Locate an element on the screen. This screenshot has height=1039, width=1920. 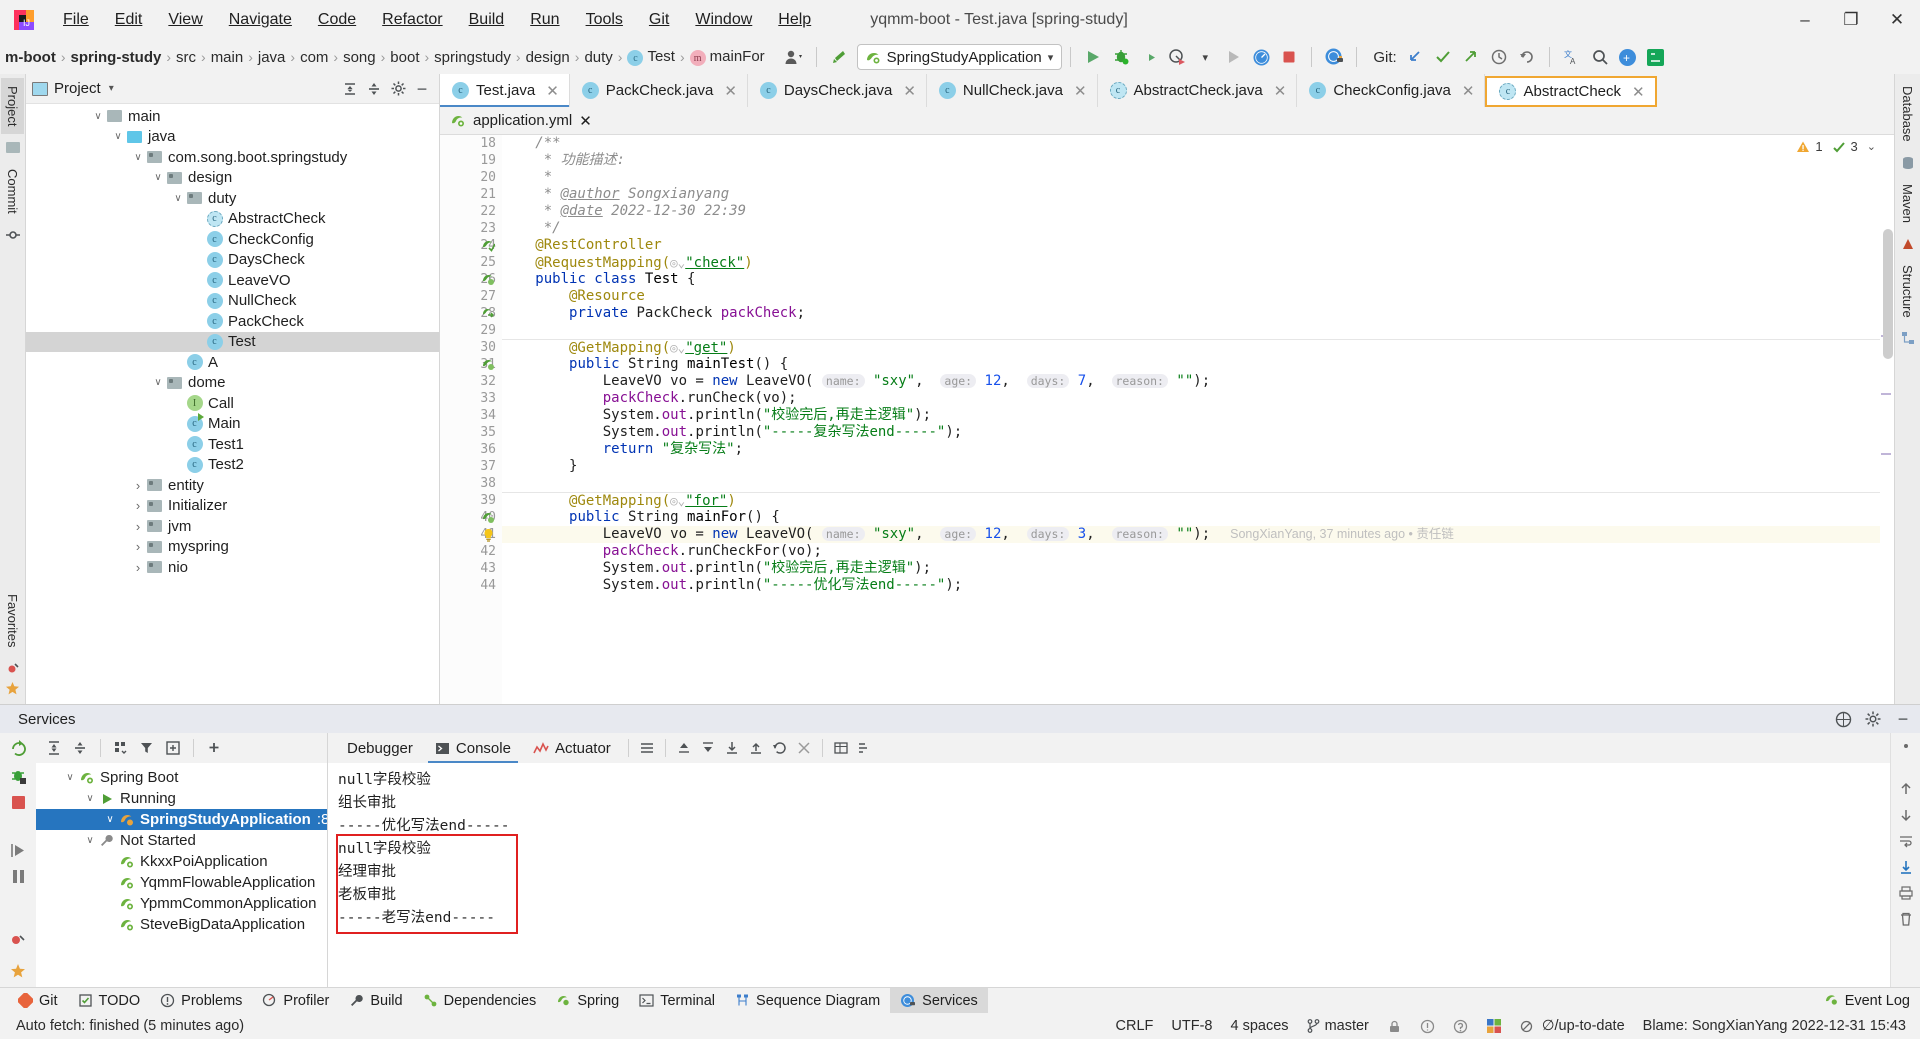
breadcrumb-item-duty: duty is located at coordinates (598, 57).